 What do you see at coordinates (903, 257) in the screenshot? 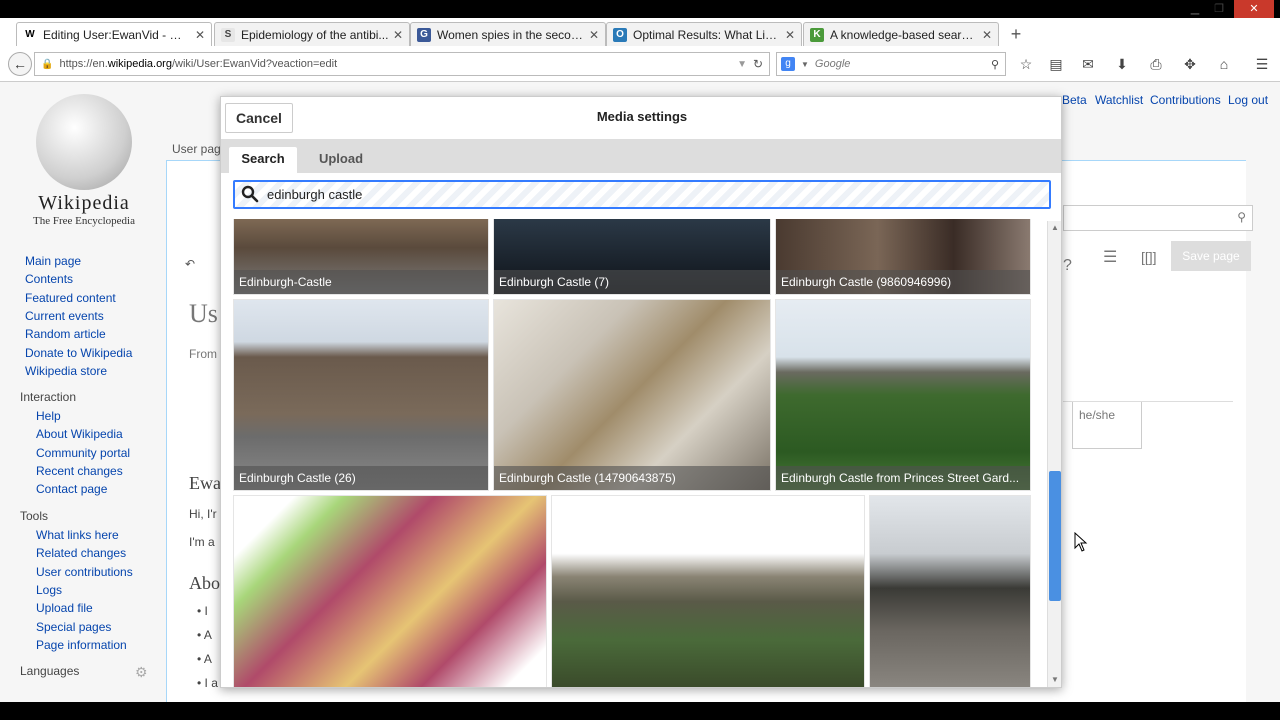
I see `media-result-tile: Edinburgh Castle (9860946996)` at bounding box center [903, 257].